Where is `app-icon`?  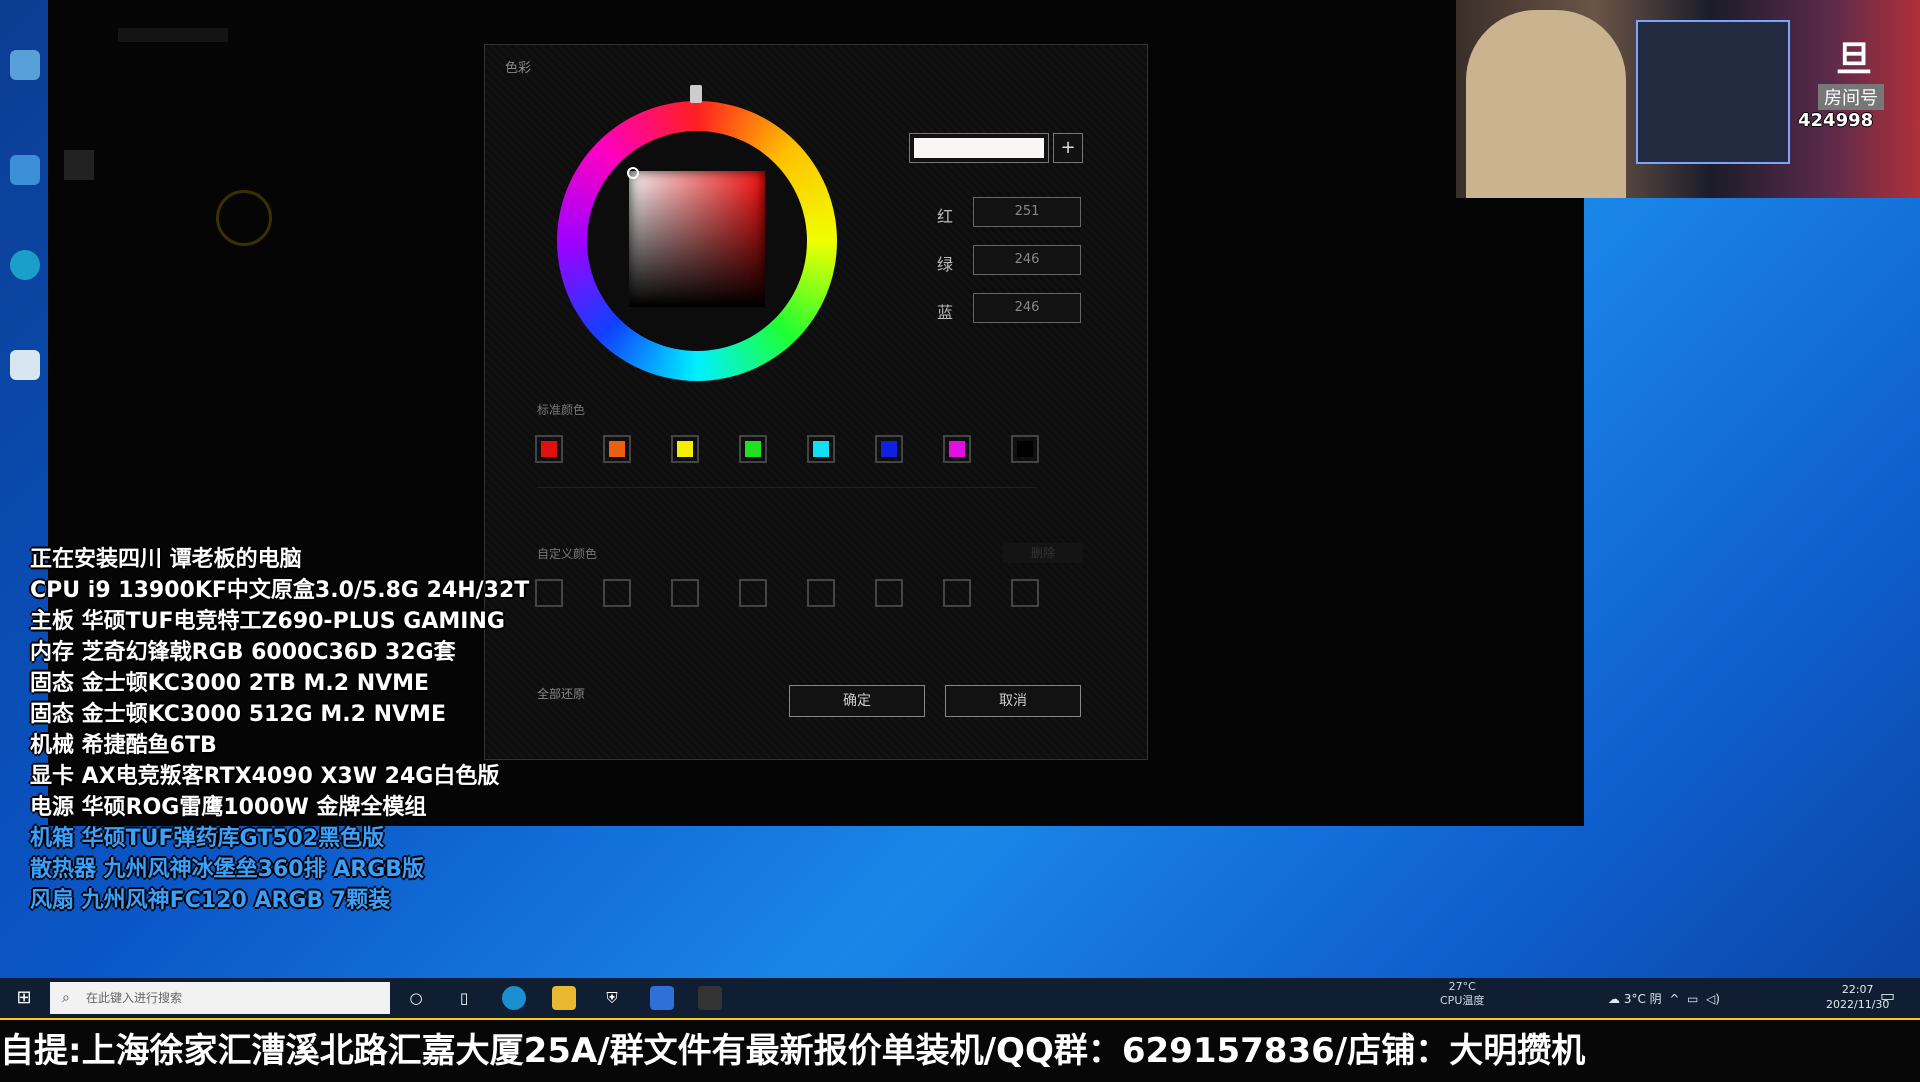
app-icon is located at coordinates (662, 998).